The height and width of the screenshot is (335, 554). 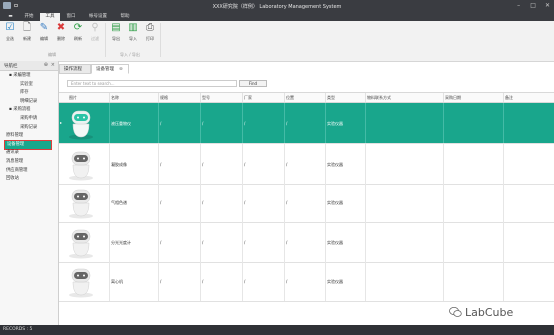 I want to click on tab-label: 操作流程, so click(x=73, y=69).